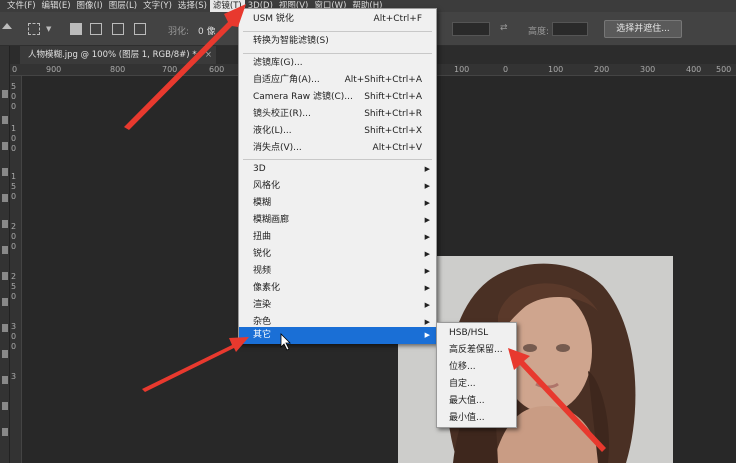 The image size is (736, 463). I want to click on menu-item-render: 渲染 ▶, so click(337, 305).